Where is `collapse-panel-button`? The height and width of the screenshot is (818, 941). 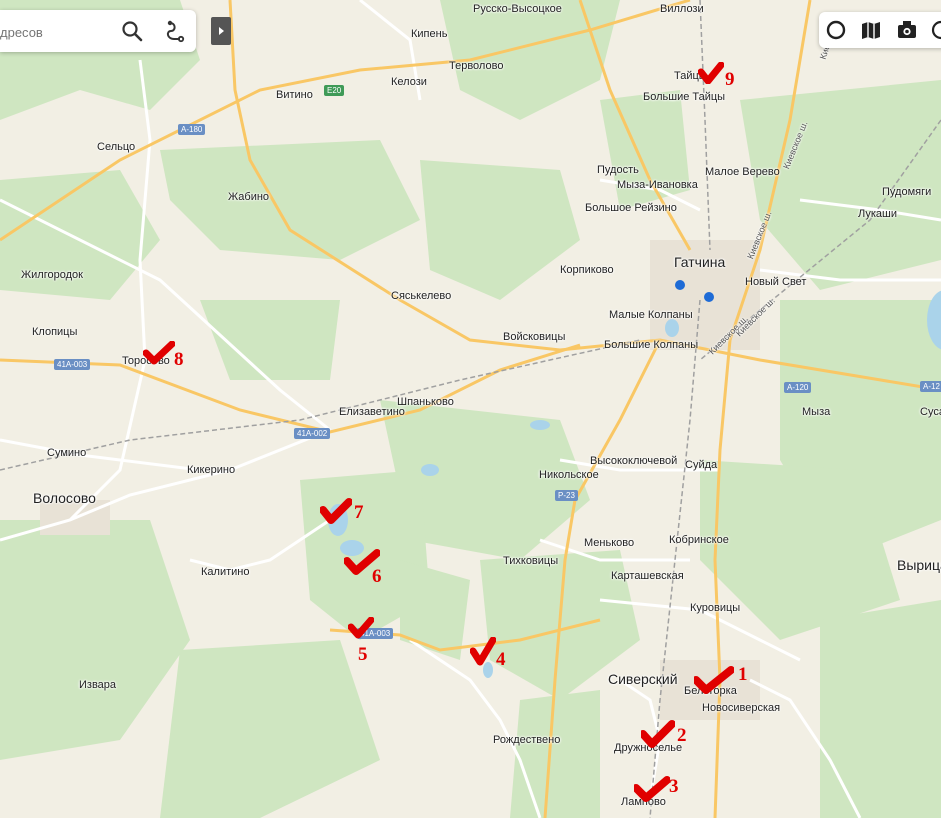 collapse-panel-button is located at coordinates (221, 31).